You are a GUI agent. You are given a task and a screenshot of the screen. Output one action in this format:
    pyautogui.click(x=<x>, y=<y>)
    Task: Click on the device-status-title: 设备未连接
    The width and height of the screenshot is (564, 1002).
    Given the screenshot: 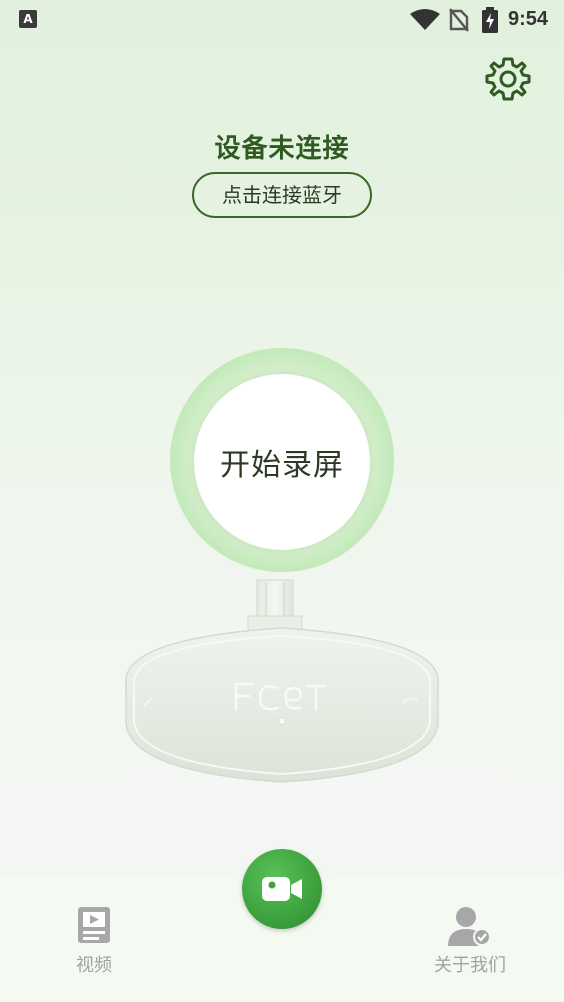 What is the action you would take?
    pyautogui.click(x=282, y=149)
    